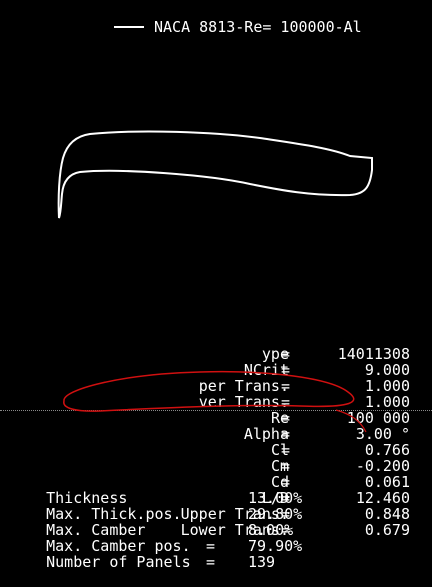 Image resolution: width=432 pixels, height=587 pixels. I want to click on param-row-cm: Cm = -0.200, so click(340, 466).